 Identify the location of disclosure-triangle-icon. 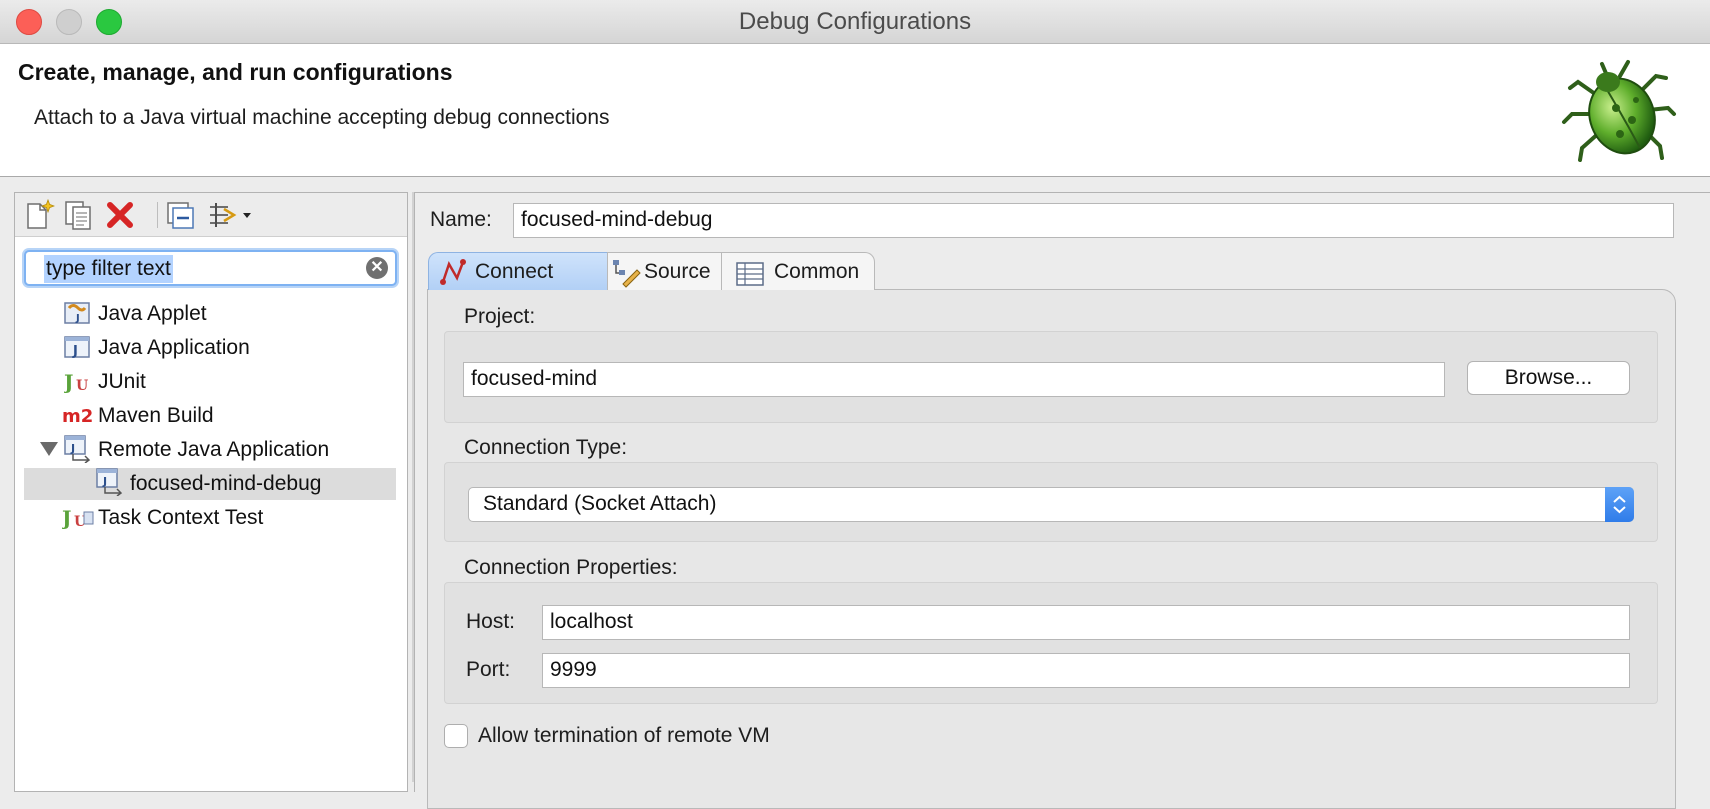
(49, 449).